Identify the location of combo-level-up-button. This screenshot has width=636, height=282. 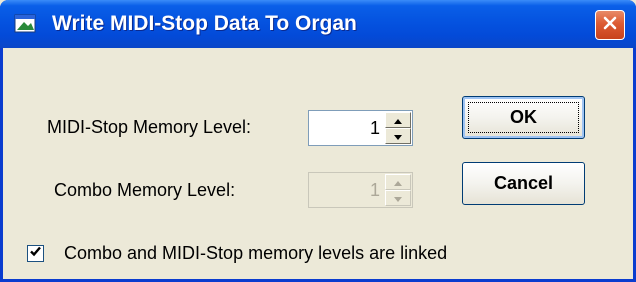
(398, 182).